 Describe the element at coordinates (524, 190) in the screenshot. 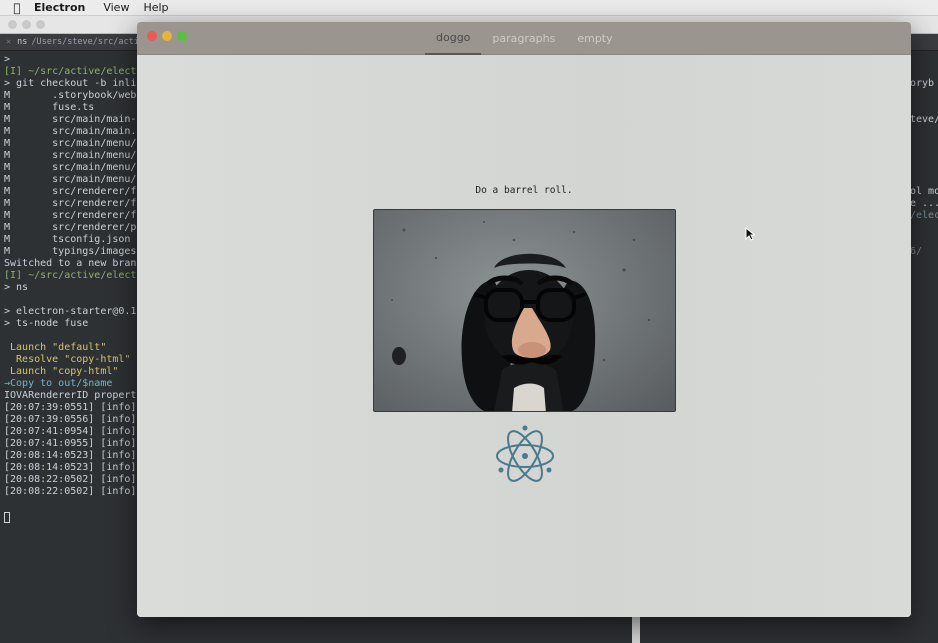

I see `image-caption: Do a barrel roll.` at that location.